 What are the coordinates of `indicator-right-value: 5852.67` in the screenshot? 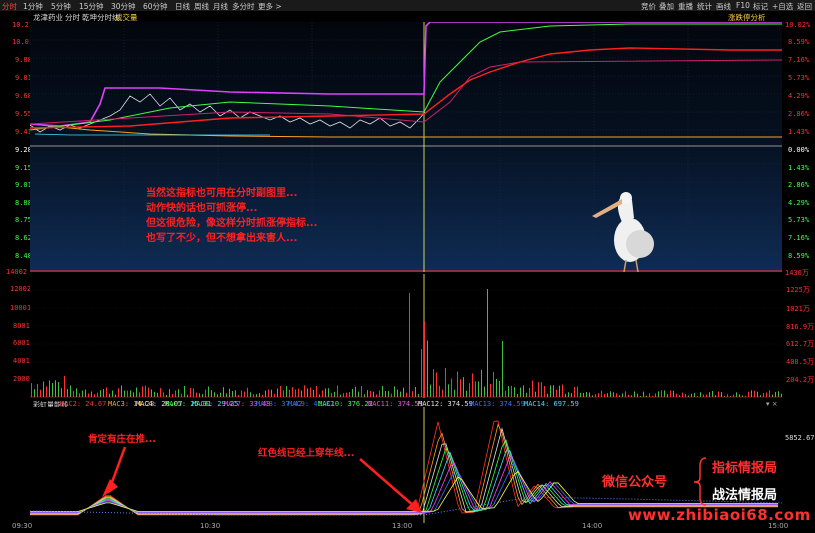 It's located at (800, 438).